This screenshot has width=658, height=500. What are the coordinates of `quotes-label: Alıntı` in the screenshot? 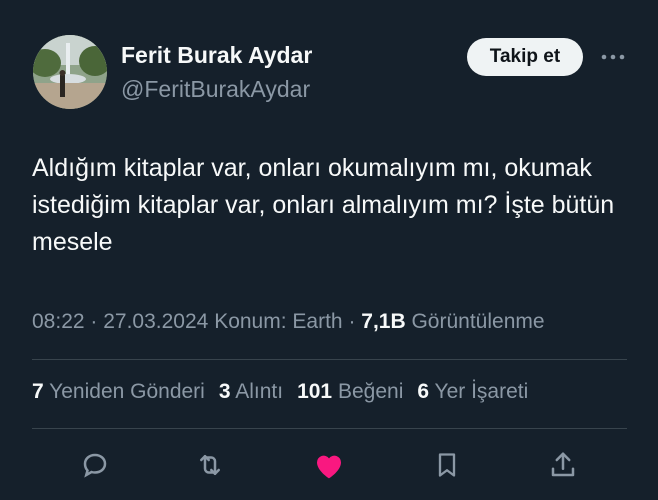 It's located at (259, 391).